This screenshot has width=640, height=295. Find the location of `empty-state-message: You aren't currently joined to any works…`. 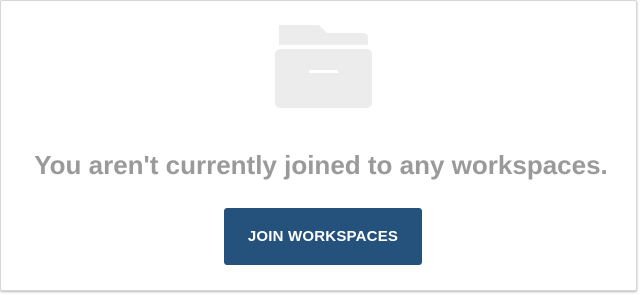

empty-state-message: You aren't currently joined to any works… is located at coordinates (321, 165).